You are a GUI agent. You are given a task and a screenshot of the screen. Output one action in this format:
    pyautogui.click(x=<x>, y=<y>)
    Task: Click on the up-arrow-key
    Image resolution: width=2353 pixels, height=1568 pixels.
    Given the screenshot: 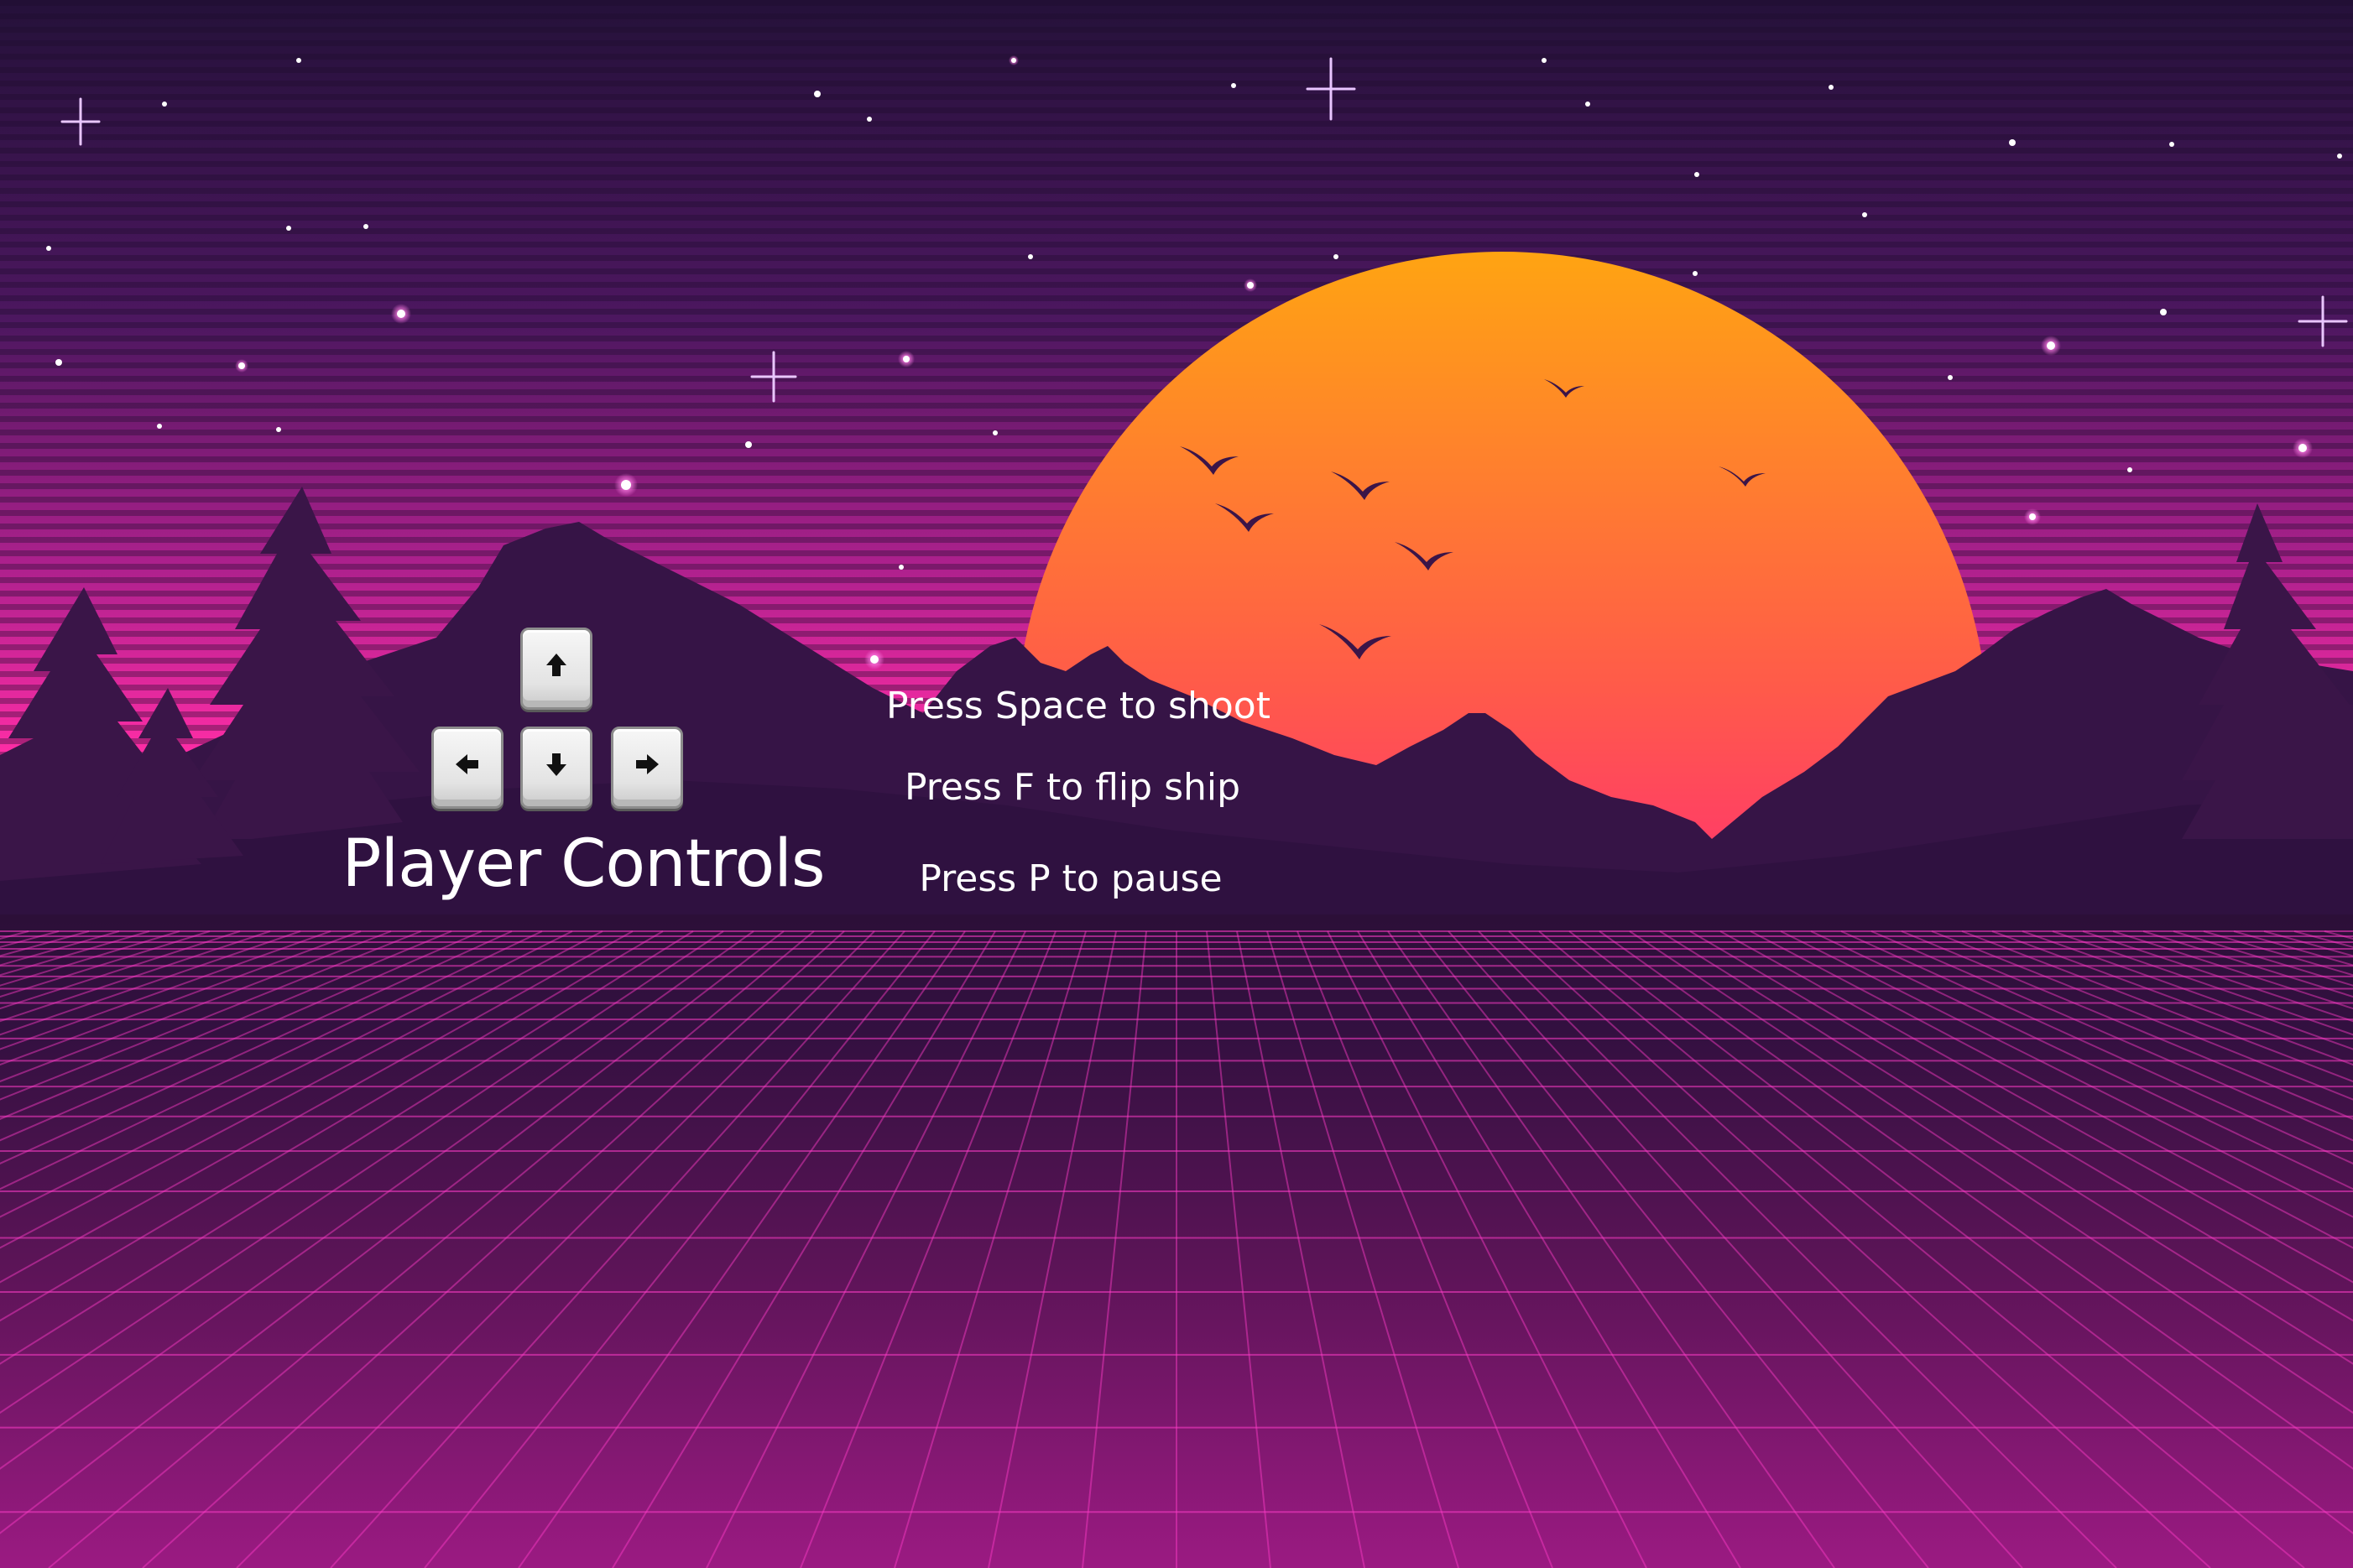 What is the action you would take?
    pyautogui.click(x=556, y=669)
    